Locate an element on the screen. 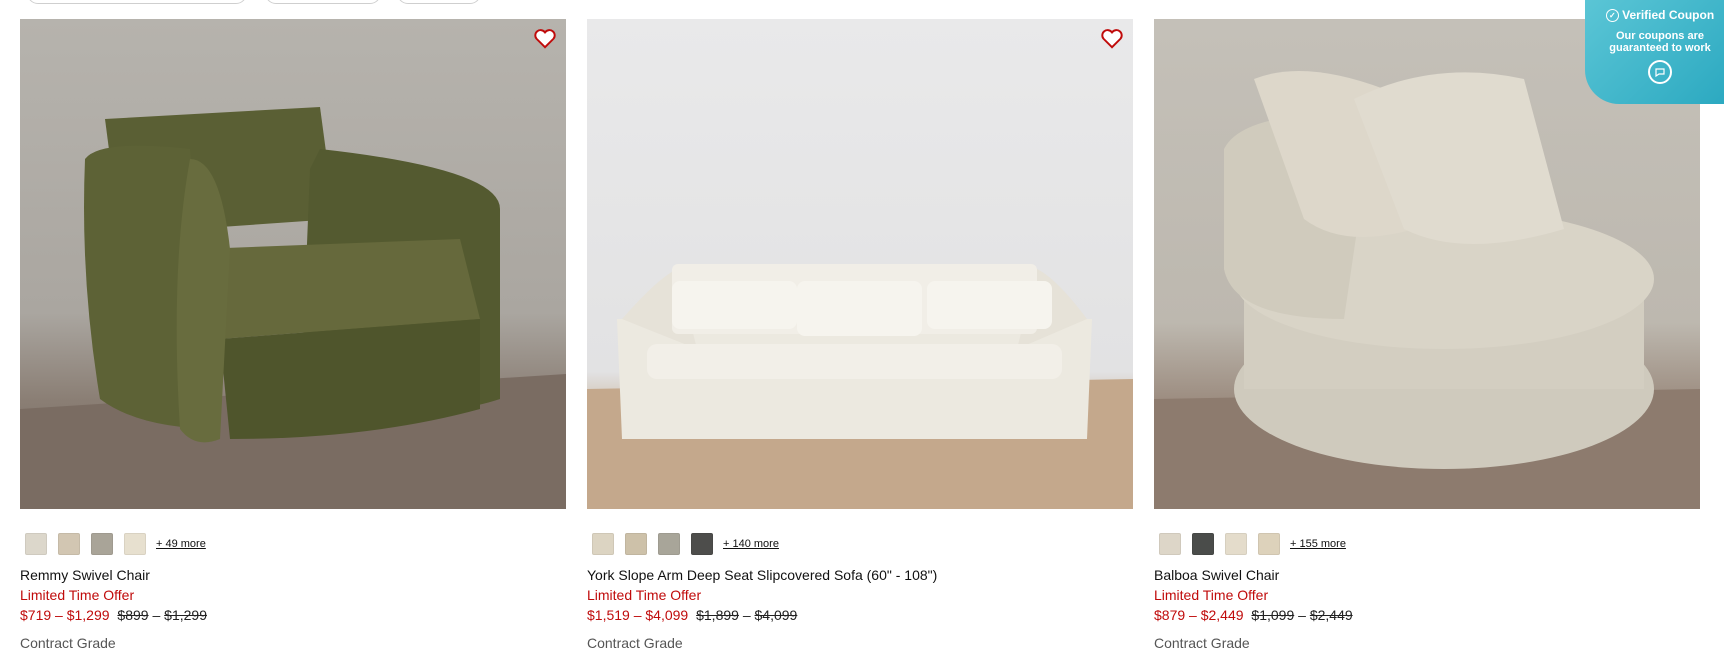 The width and height of the screenshot is (1724, 667). price-row: $879 – $2,449 $1,099 – $2,449 is located at coordinates (1253, 615).